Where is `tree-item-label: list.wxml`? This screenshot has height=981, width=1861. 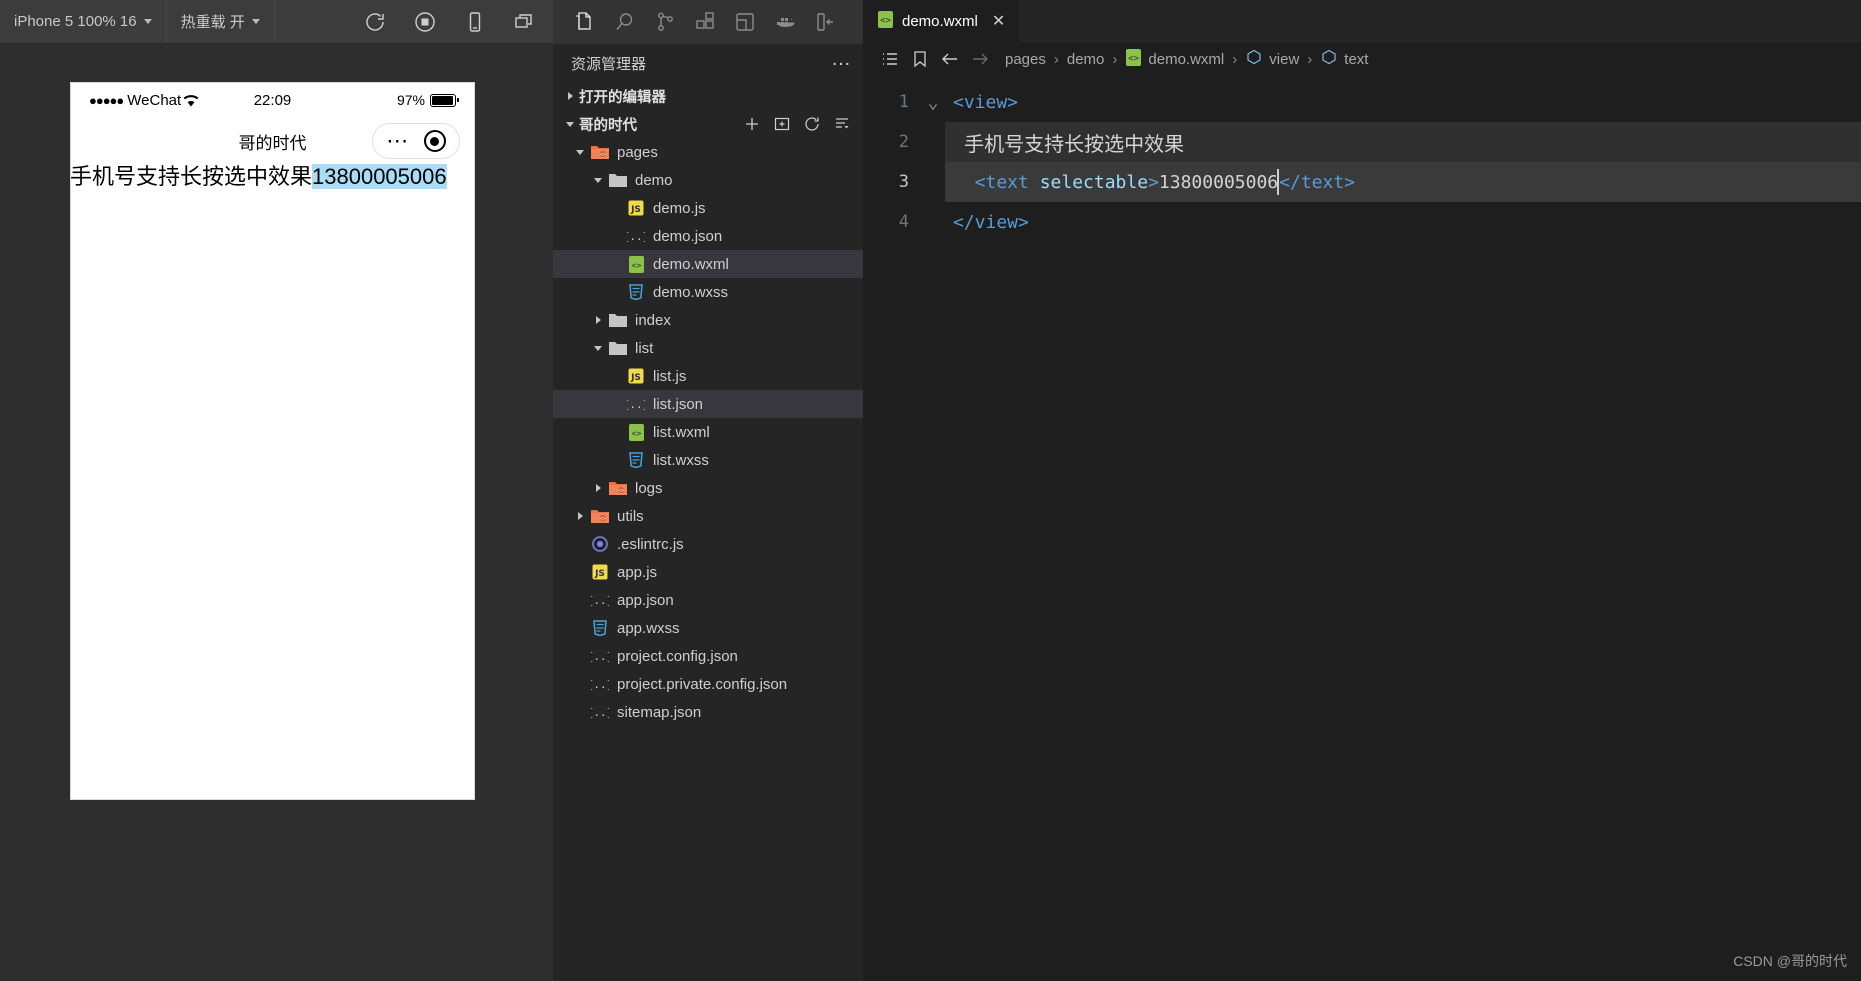
tree-item-label: list.wxml is located at coordinates (681, 432).